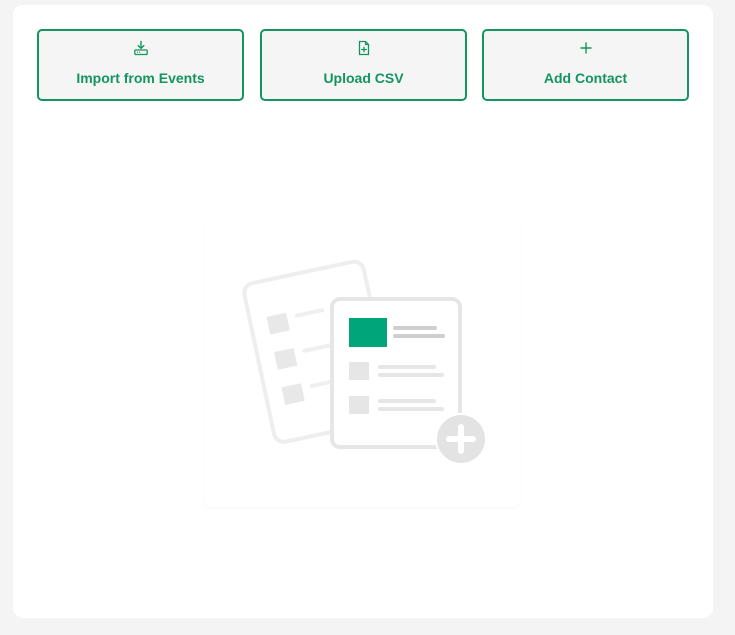 This screenshot has width=735, height=635. Describe the element at coordinates (141, 48) in the screenshot. I see `download-tray-icon` at that location.